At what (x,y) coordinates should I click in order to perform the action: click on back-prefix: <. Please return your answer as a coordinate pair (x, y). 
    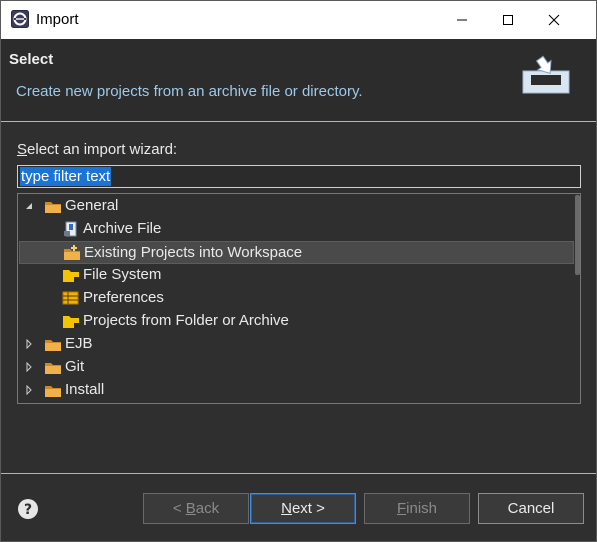
    Looking at the image, I should click on (179, 508).